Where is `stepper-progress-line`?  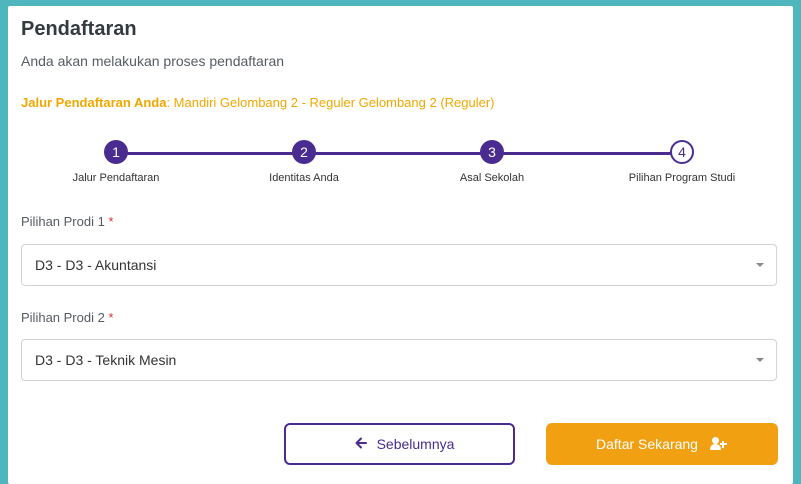
stepper-progress-line is located at coordinates (399, 153).